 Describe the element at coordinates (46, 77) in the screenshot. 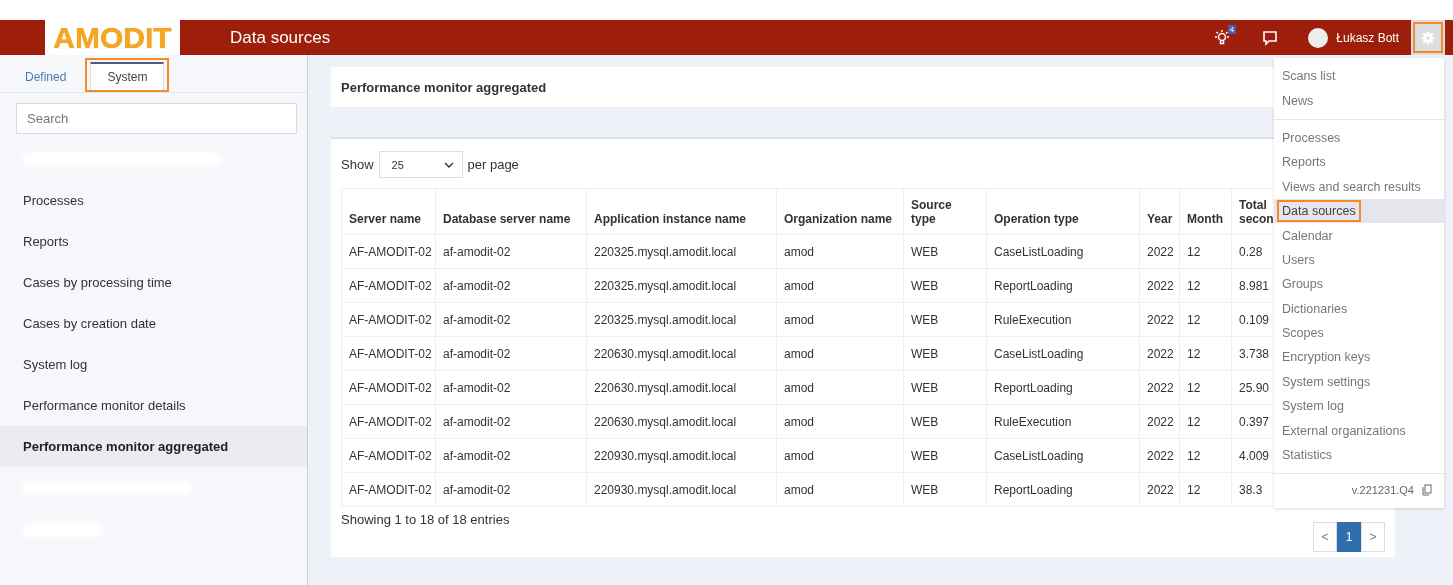

I see `tab: Defined` at that location.